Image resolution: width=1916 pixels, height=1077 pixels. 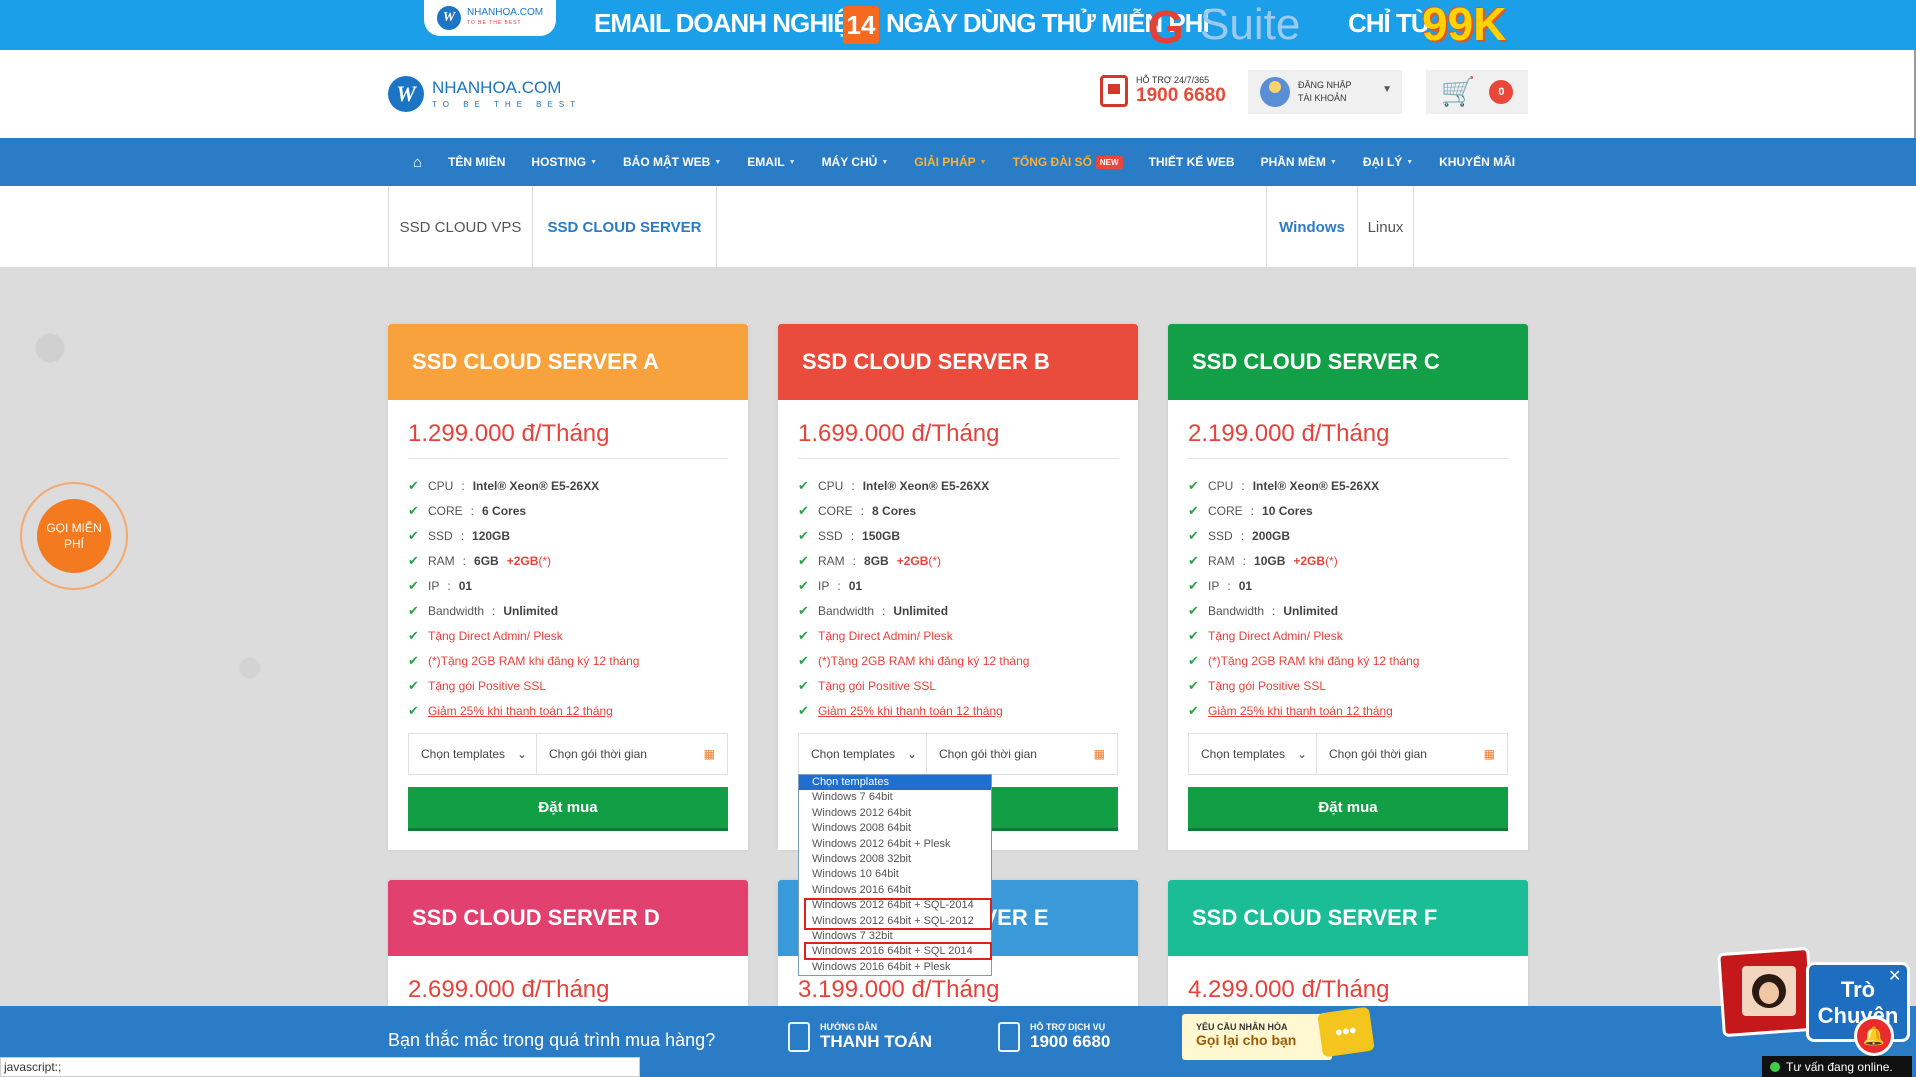 I want to click on feature-ram: ✔ RAM:6GB +2GB (*), so click(x=480, y=560).